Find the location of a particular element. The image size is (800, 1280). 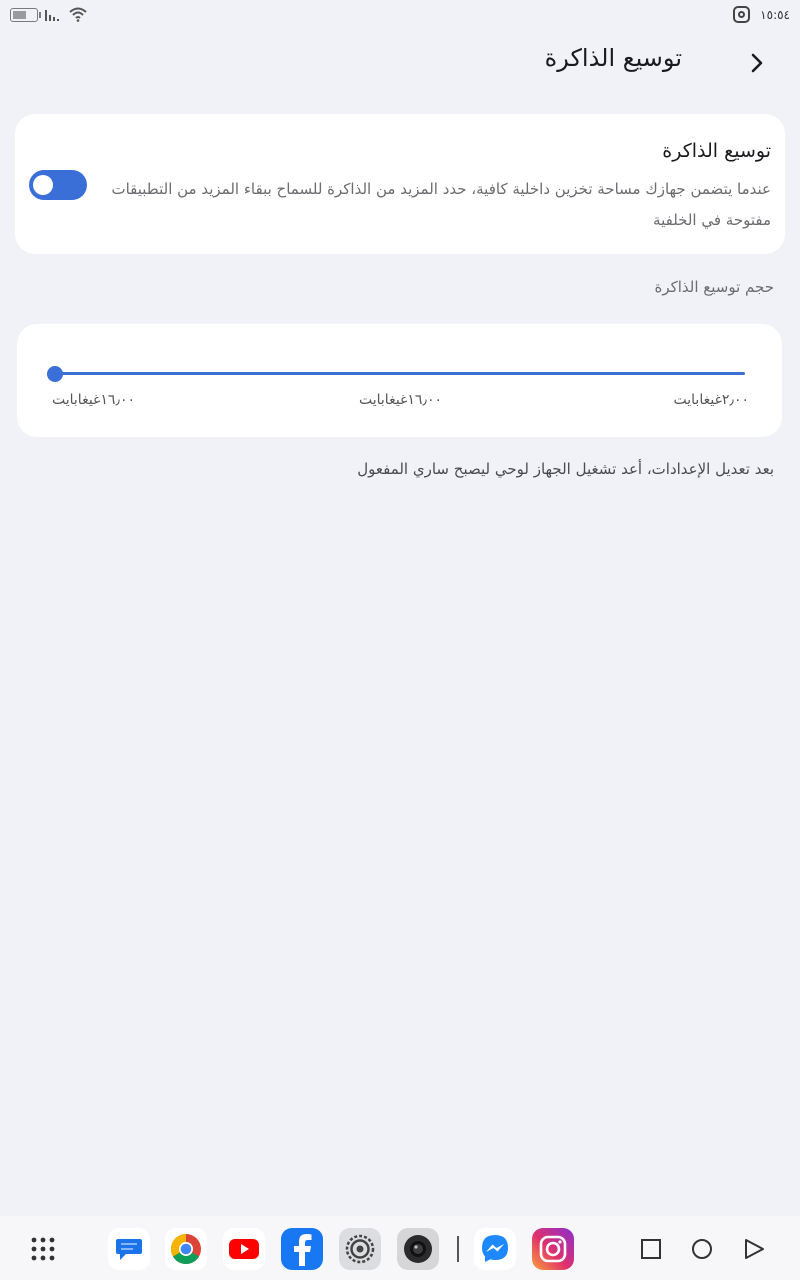

status-icons-right: ١٥:٥٤ is located at coordinates (761, 14).